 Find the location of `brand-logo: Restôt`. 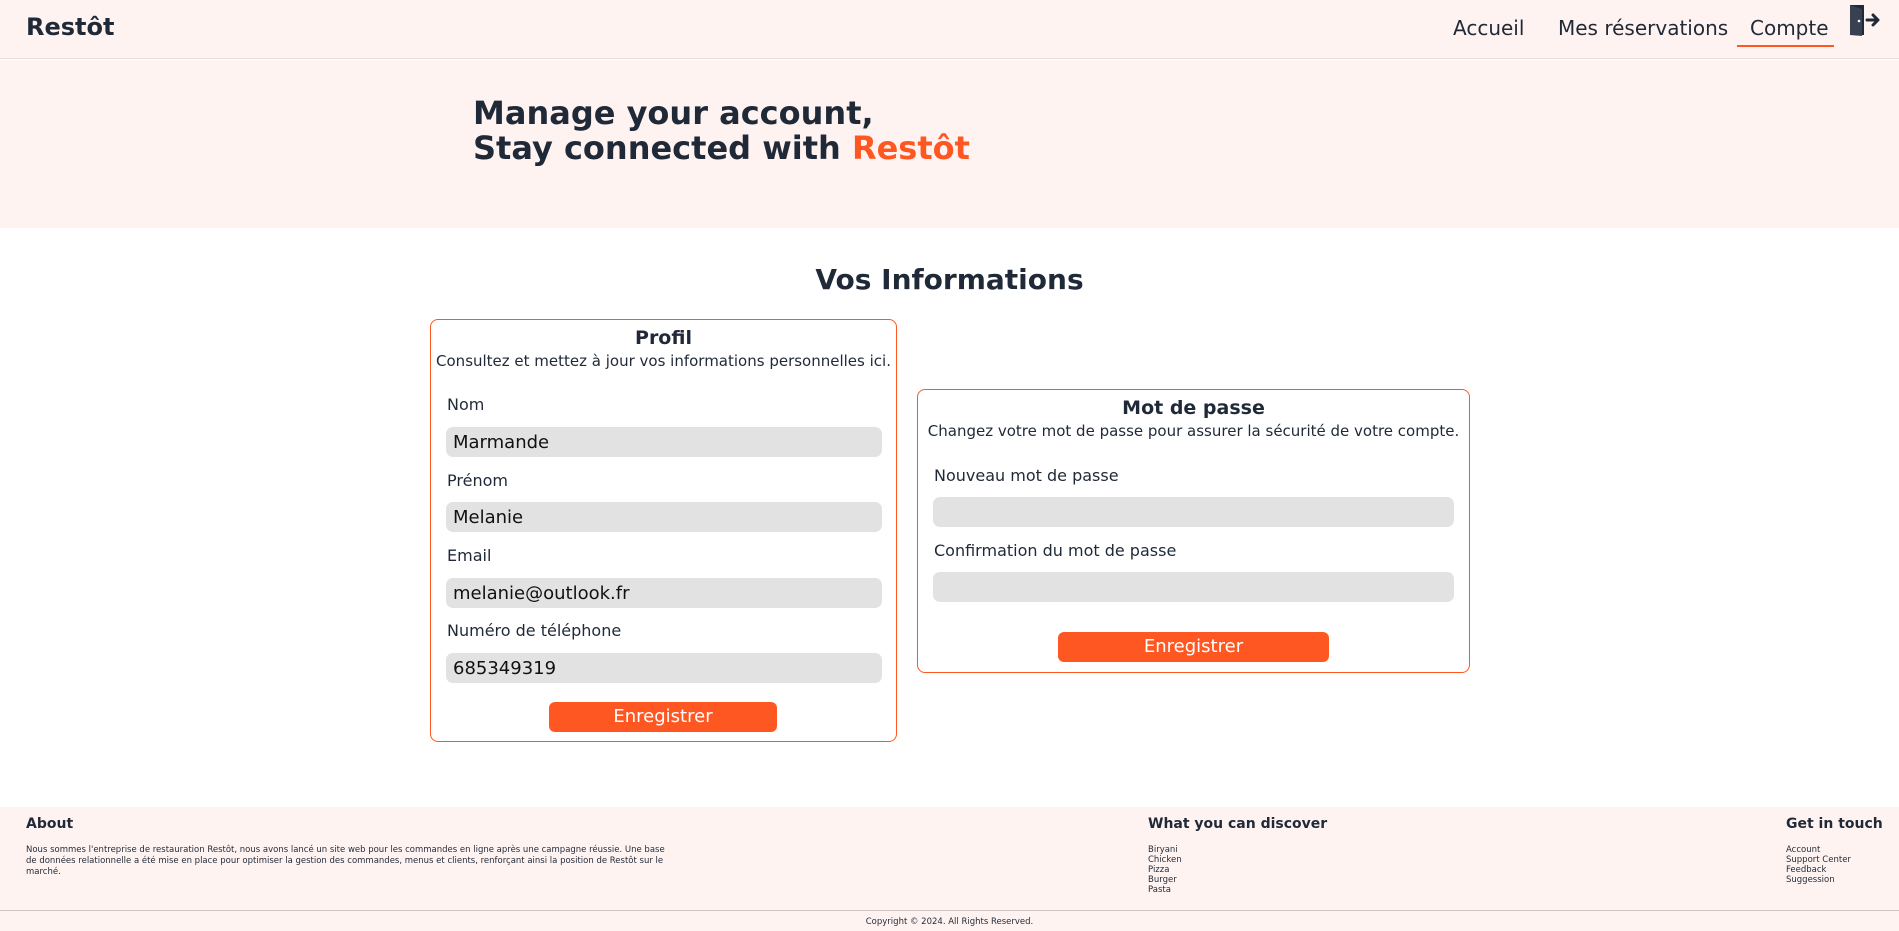

brand-logo: Restôt is located at coordinates (70, 27).